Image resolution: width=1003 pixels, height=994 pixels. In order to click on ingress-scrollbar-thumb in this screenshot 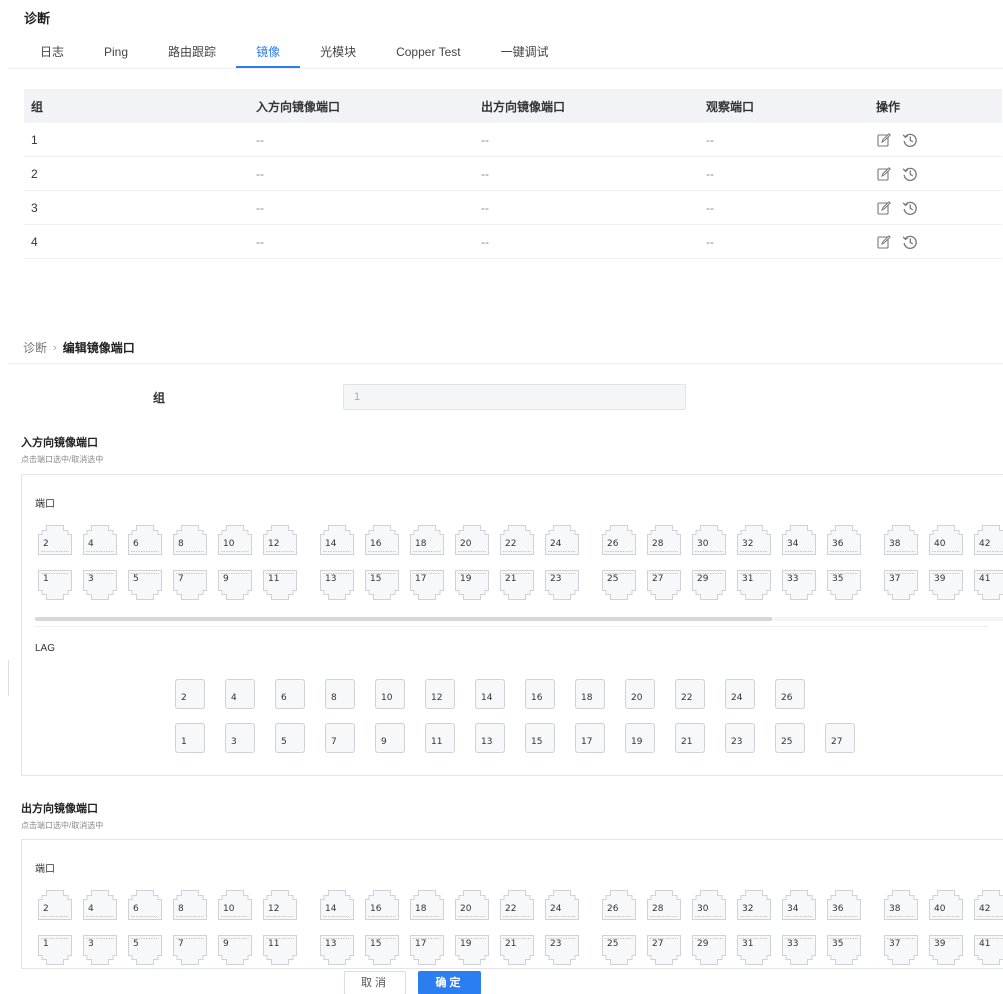, I will do `click(403, 619)`.